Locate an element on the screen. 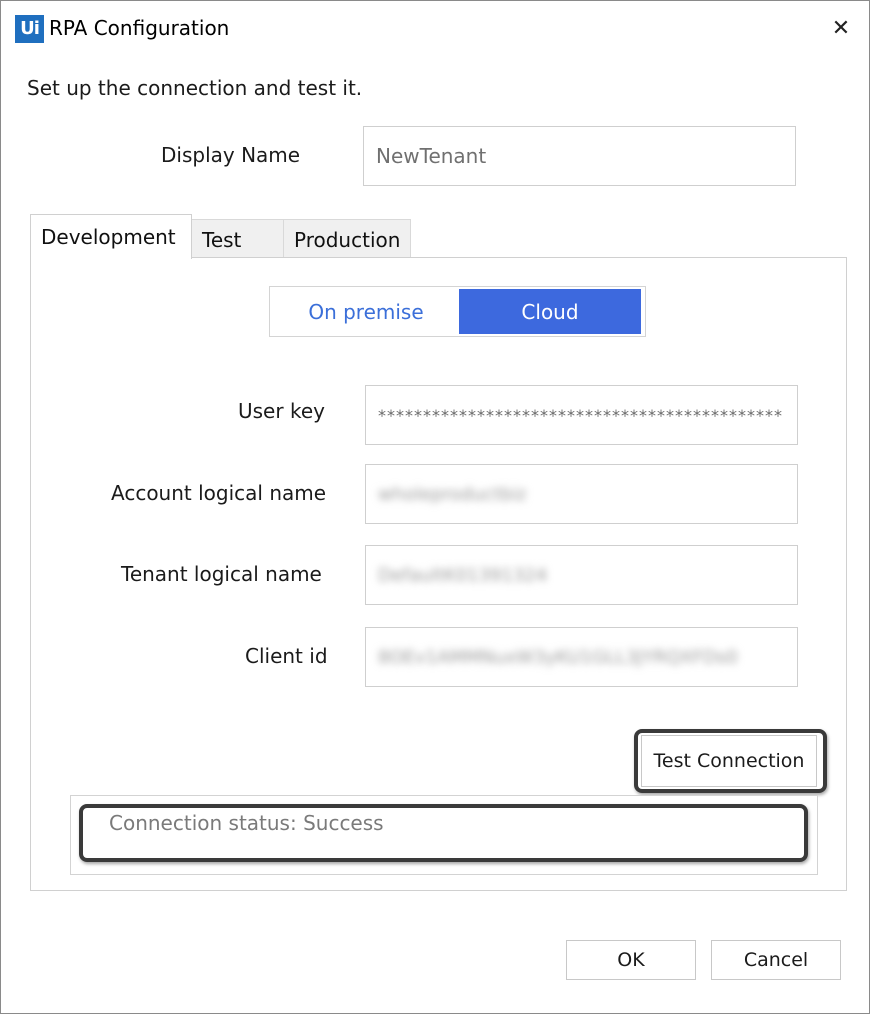 This screenshot has width=870, height=1014. tab-test-label: Test is located at coordinates (222, 239).